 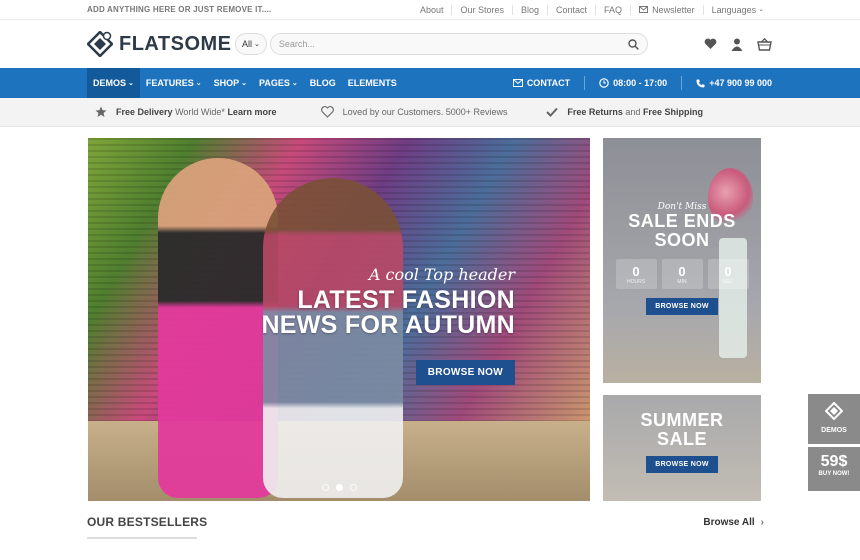 What do you see at coordinates (323, 83) in the screenshot?
I see `nav-item-blog: BLOG` at bounding box center [323, 83].